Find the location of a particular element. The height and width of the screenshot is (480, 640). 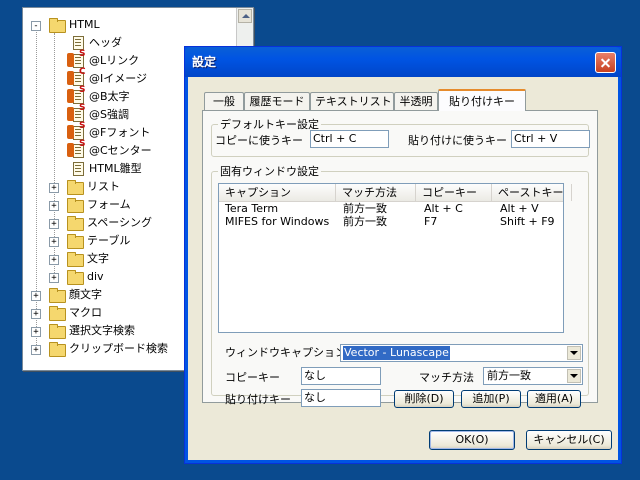

title-bar: 設定 is located at coordinates (403, 62).